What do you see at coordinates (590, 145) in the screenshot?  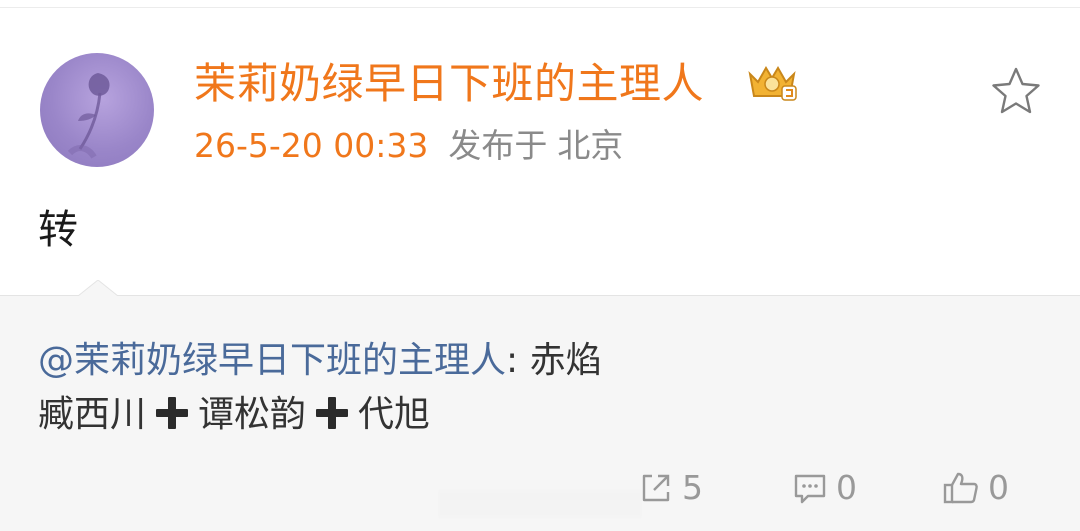 I see `post-location: 北京` at bounding box center [590, 145].